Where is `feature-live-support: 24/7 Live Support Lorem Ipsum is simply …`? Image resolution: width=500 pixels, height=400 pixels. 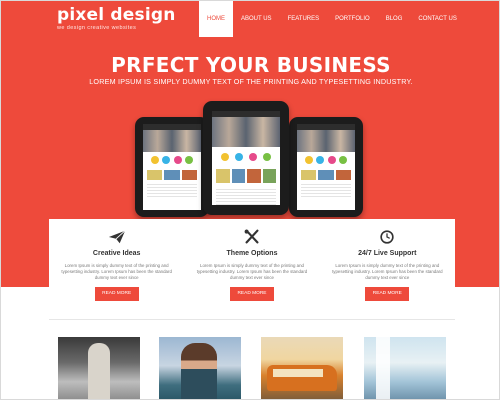 feature-live-support: 24/7 Live Support Lorem Ipsum is simply … is located at coordinates (387, 266).